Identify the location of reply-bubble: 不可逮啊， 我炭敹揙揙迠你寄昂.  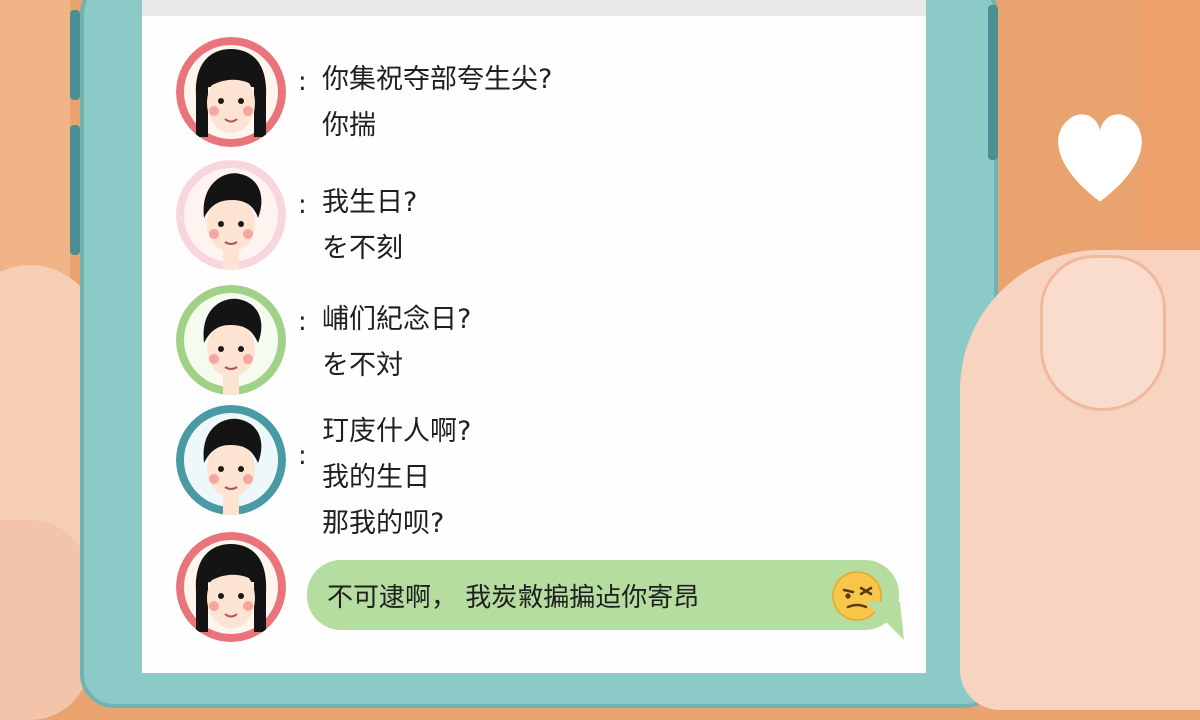
(603, 595).